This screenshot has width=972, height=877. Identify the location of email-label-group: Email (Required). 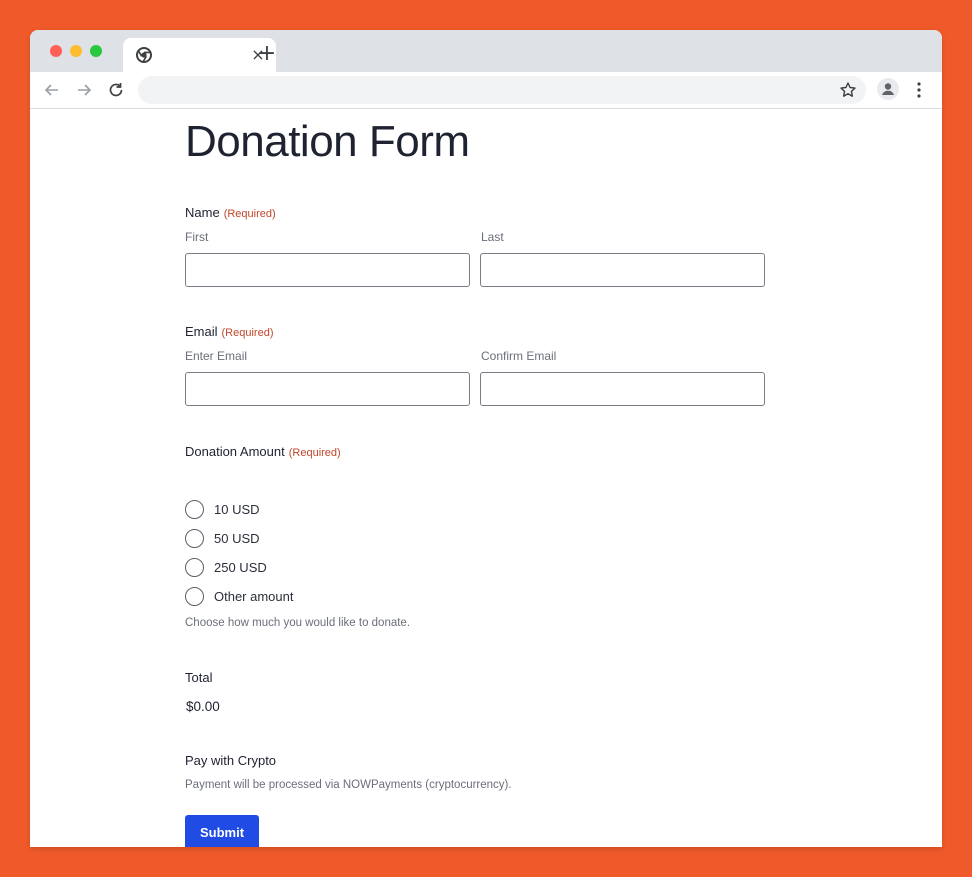
(229, 331).